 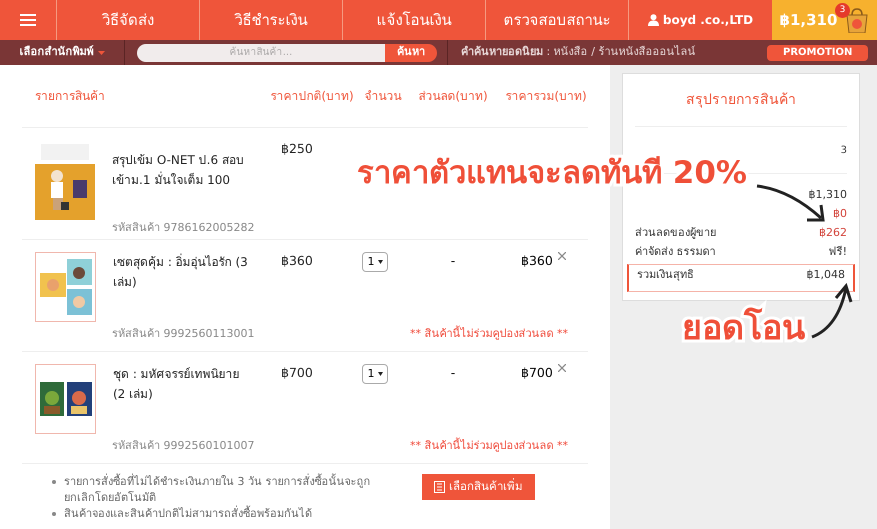 What do you see at coordinates (181, 399) in the screenshot?
I see `product-title: ชุด : มหัศจรรย์เทพนิยาย (2 เล่ม)` at bounding box center [181, 399].